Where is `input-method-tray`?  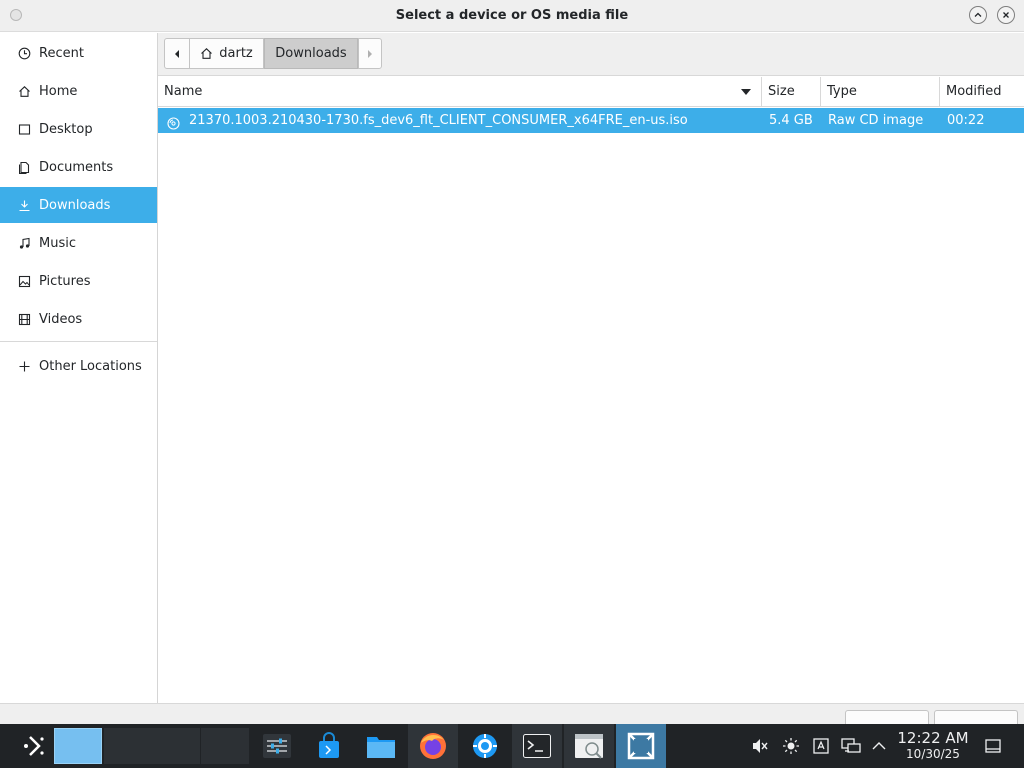 input-method-tray is located at coordinates (821, 746).